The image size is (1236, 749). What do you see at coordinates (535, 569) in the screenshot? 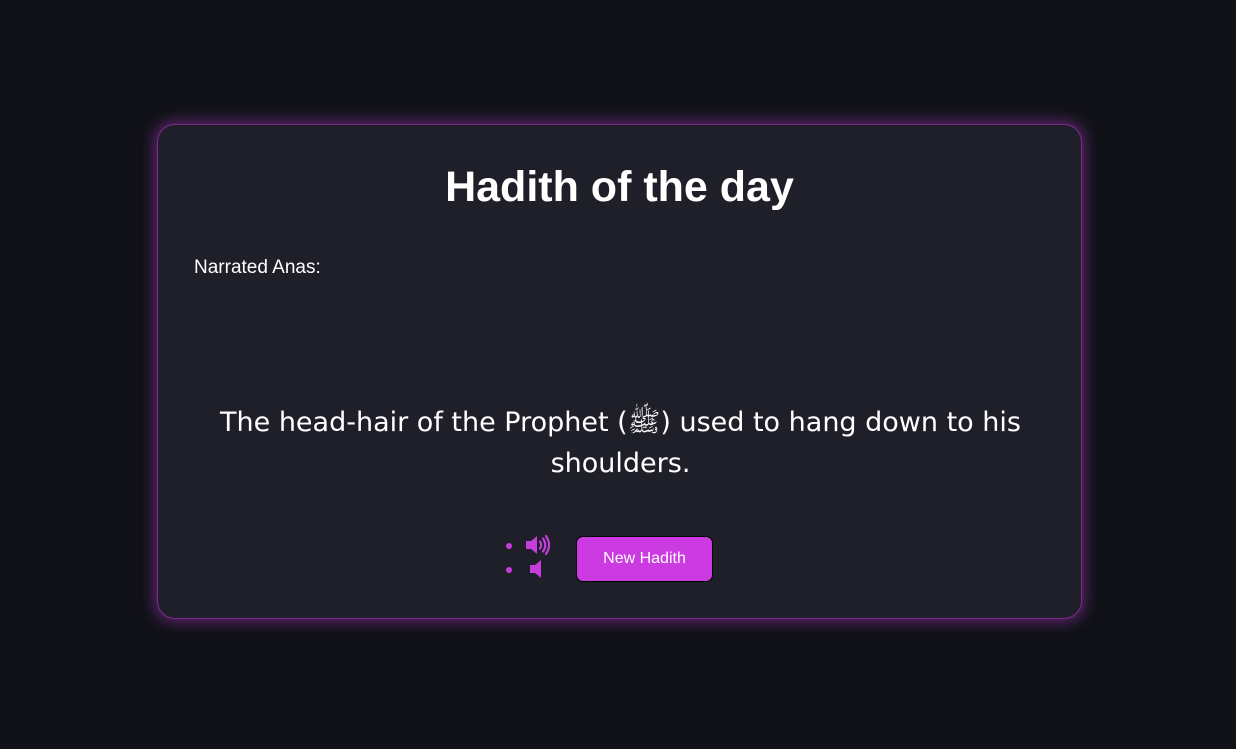
I see `volume-off-icon` at bounding box center [535, 569].